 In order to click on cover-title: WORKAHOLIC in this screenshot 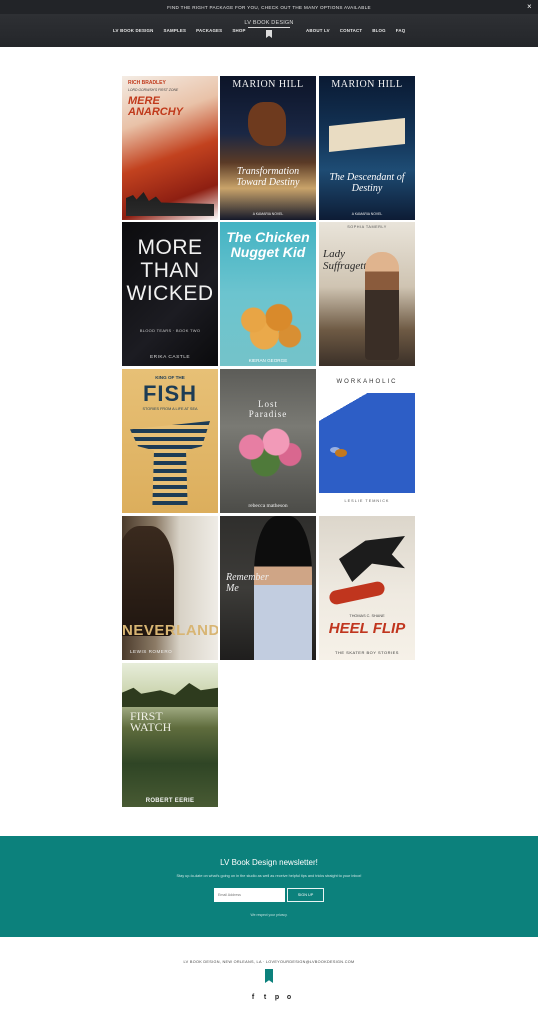, I will do `click(367, 382)`.